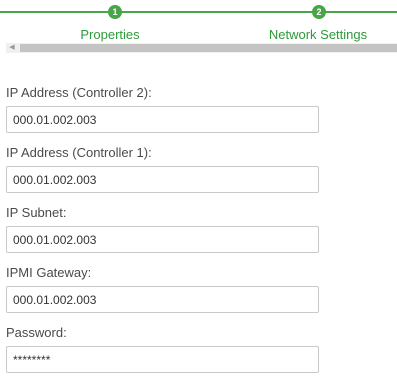 This screenshot has width=397, height=384. Describe the element at coordinates (318, 34) in the screenshot. I see `step-2-label: Network Settings` at that location.